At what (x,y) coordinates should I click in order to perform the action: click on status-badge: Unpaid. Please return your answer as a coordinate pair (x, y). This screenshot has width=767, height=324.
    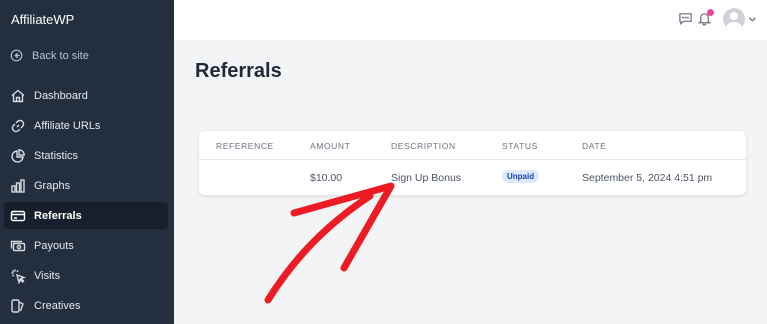
    Looking at the image, I should click on (521, 176).